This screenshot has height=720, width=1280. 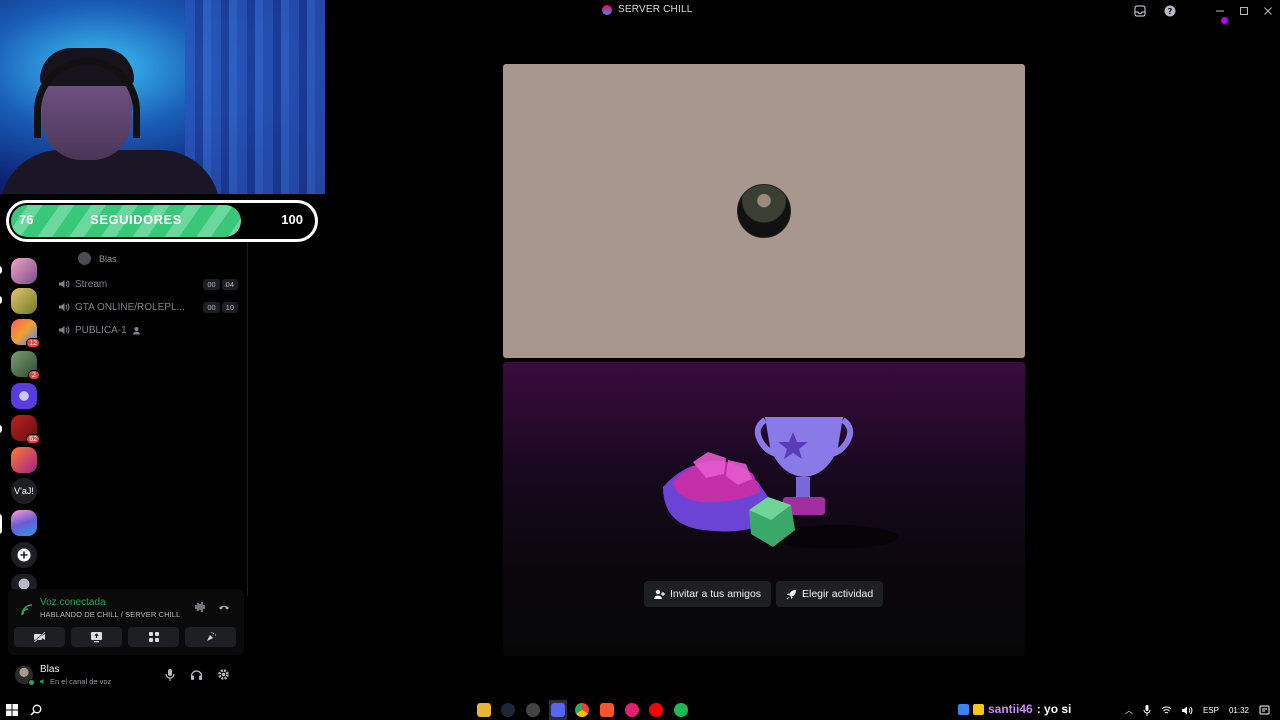 What do you see at coordinates (716, 594) in the screenshot?
I see `invite-friends-label: Invitar a tus amigos` at bounding box center [716, 594].